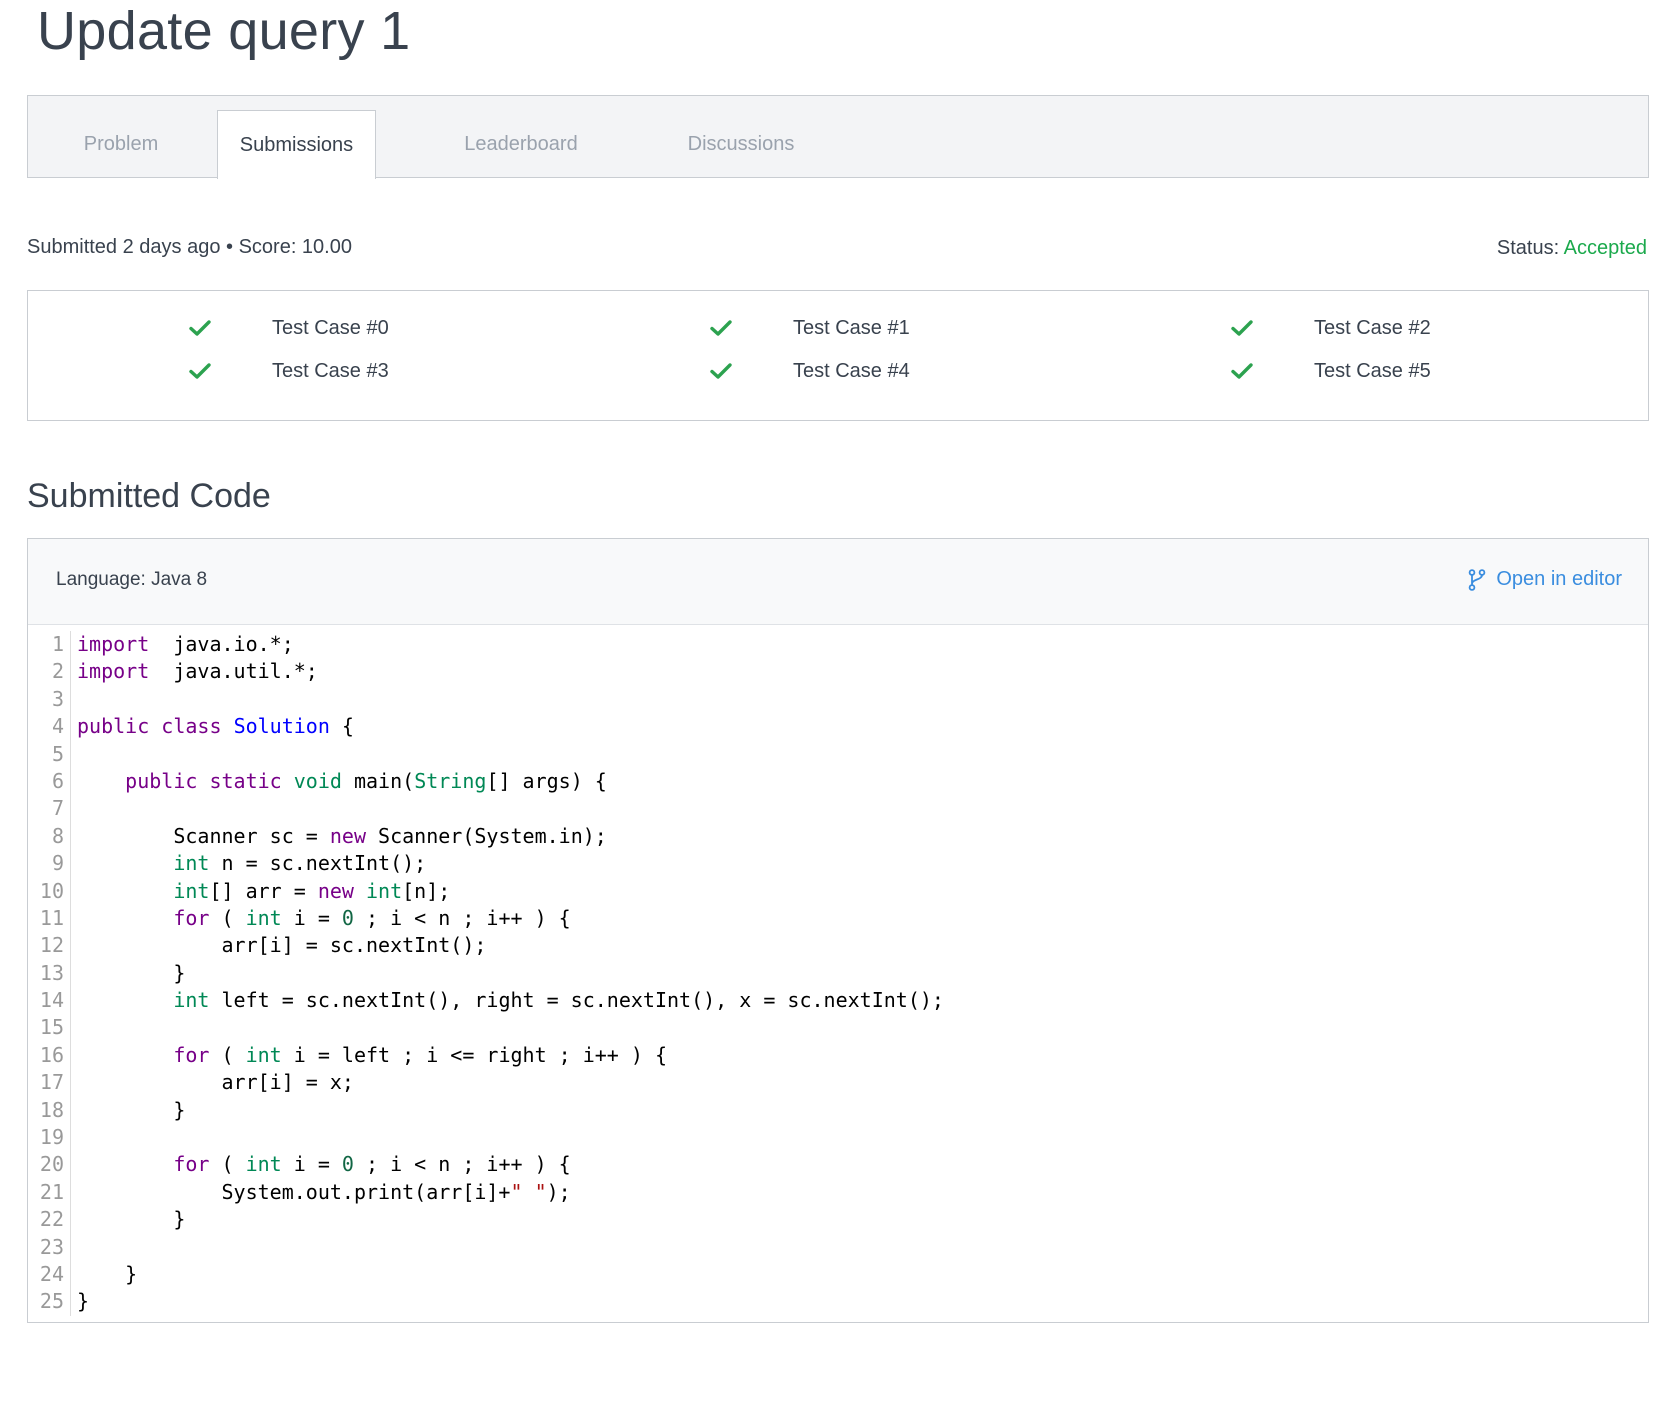 Image resolution: width=1676 pixels, height=1416 pixels. What do you see at coordinates (189, 247) in the screenshot?
I see `submission-meta: Submitted 2 days ago • Score: 10.00` at bounding box center [189, 247].